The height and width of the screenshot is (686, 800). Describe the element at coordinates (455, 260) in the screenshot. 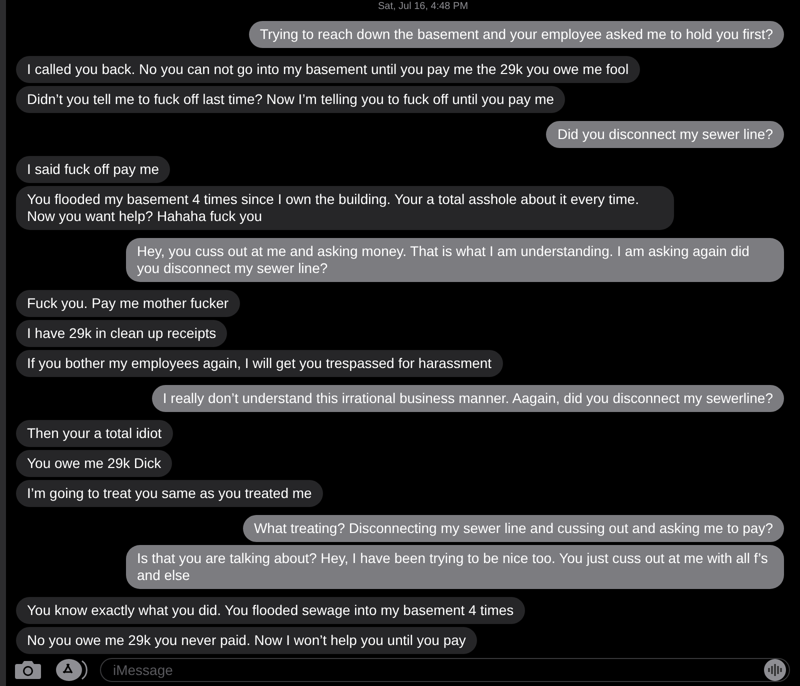

I see `sent-message-bubble: Hey, you cuss out at me and asking money. That is what I am understanding. I am asking again did you disconnect my sewer line?` at that location.